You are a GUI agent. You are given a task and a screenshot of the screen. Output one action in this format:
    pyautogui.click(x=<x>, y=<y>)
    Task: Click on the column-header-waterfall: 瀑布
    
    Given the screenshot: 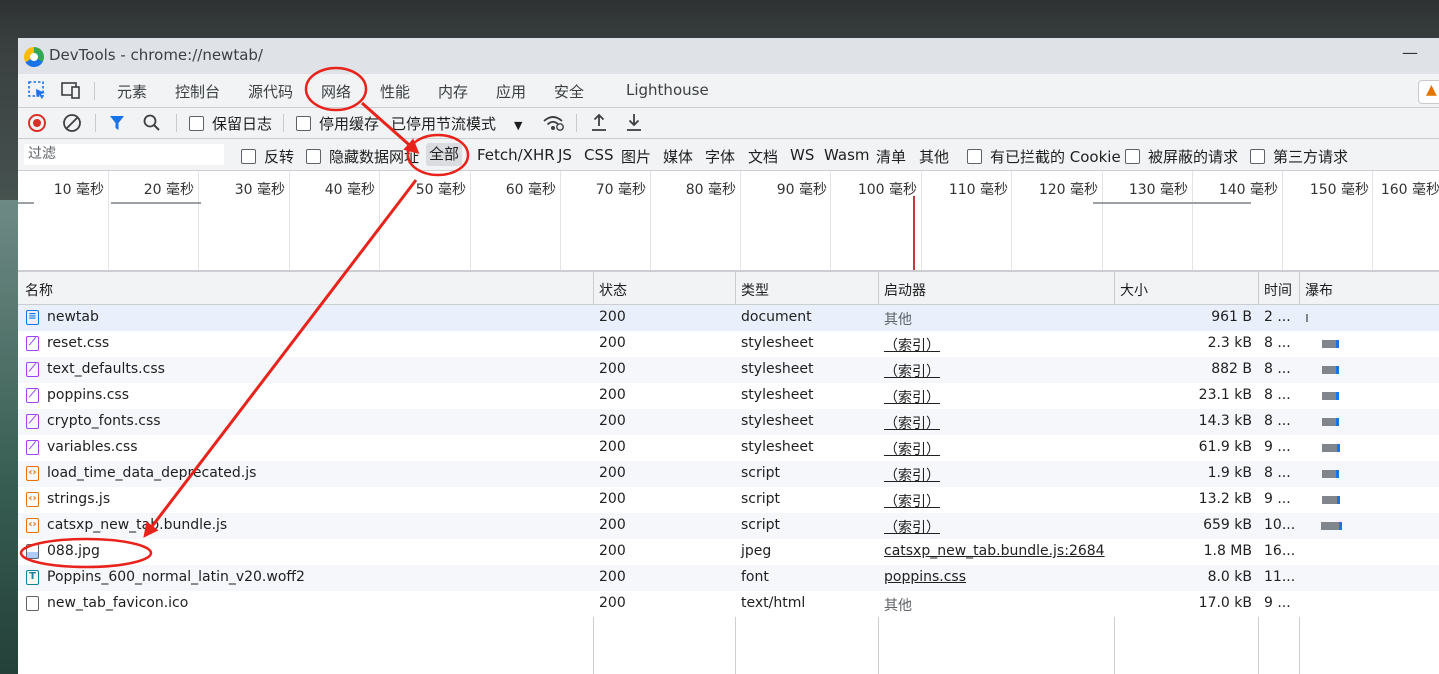 What is the action you would take?
    pyautogui.click(x=1319, y=290)
    